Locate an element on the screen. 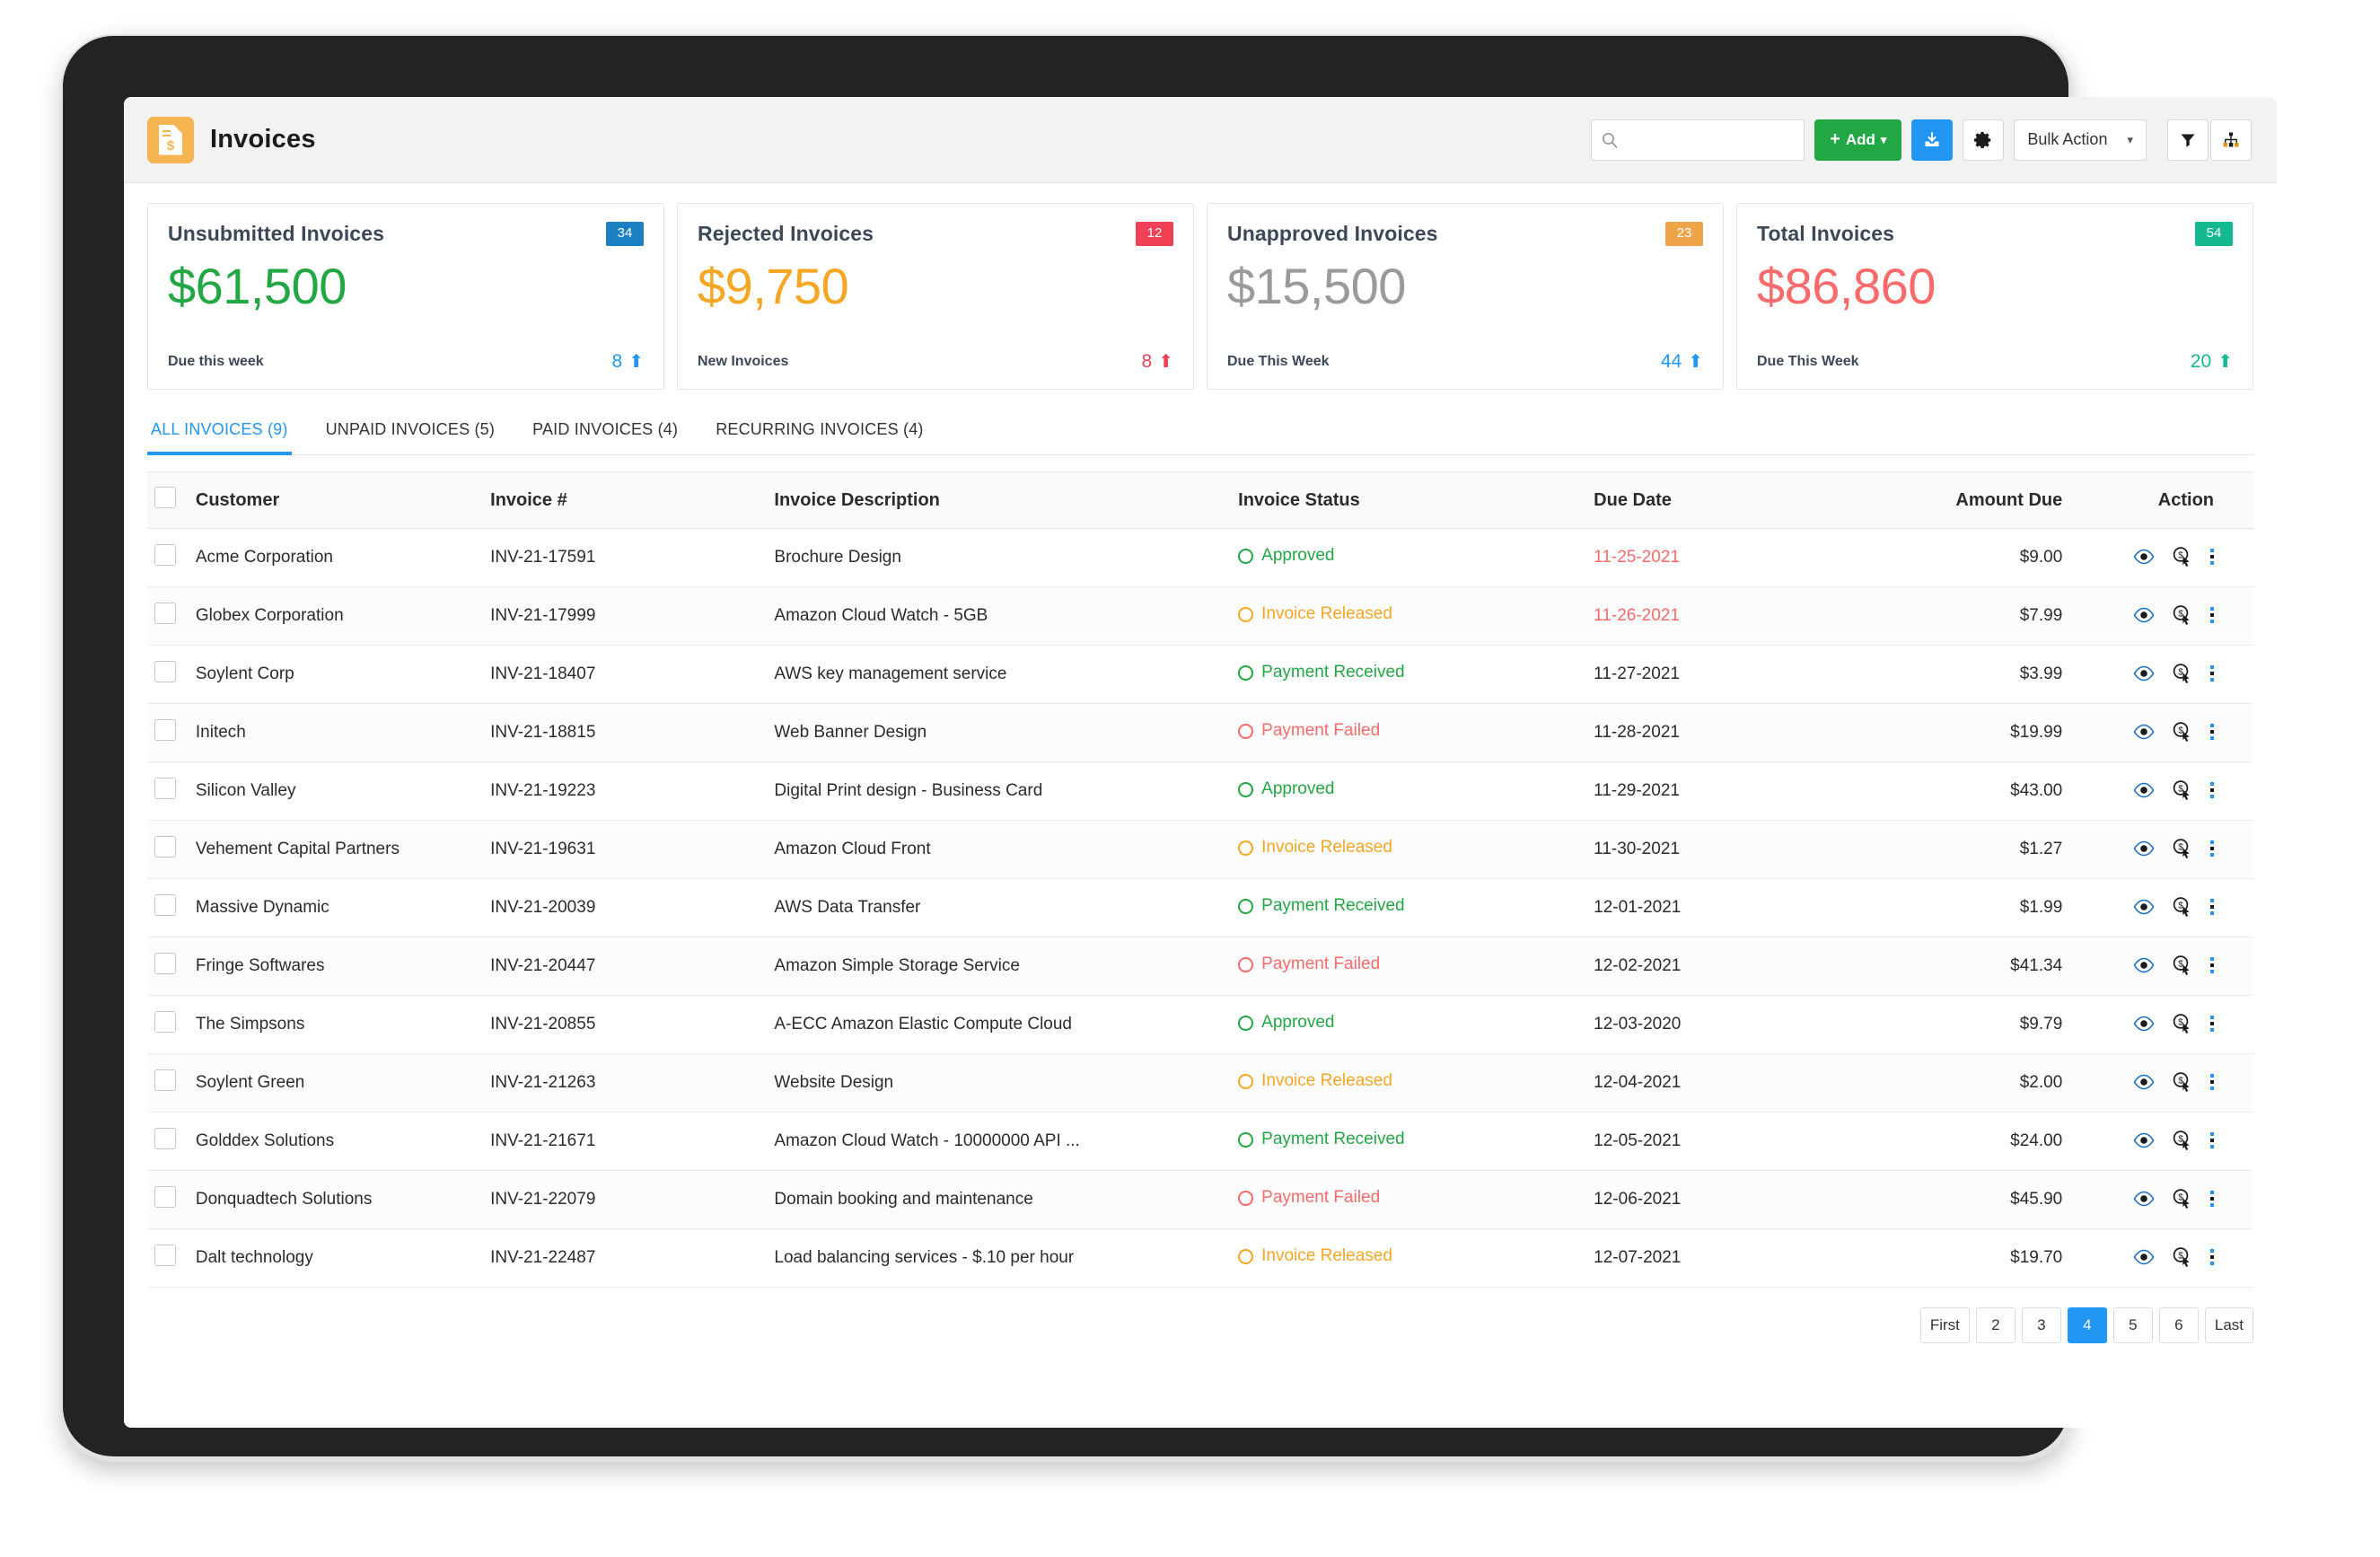 This screenshot has width=2380, height=1557. sitemap-hierarchy-icon is located at coordinates (2231, 140).